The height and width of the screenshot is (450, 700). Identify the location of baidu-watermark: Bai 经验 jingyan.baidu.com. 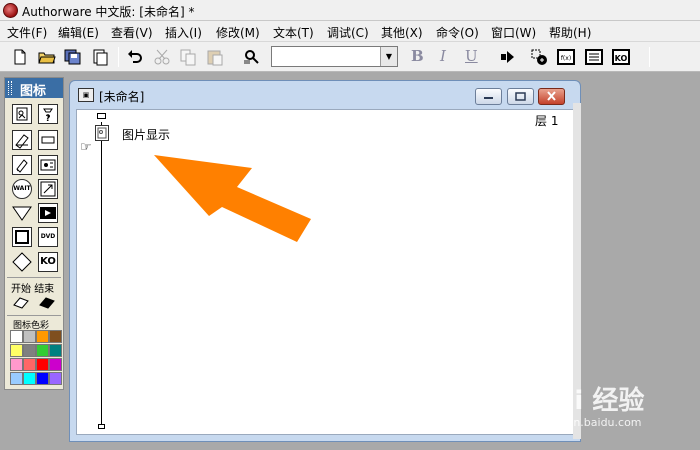
(617, 407).